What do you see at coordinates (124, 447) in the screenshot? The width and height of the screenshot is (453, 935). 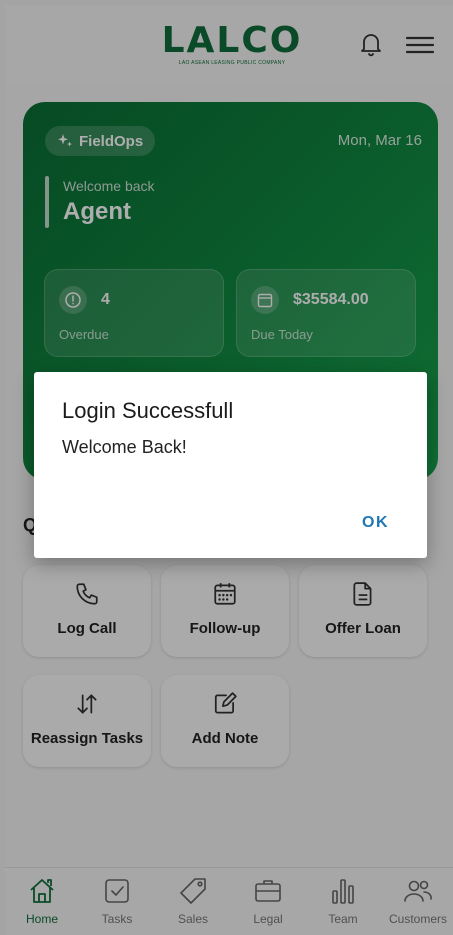 I see `dialog-message: Welcome Back!` at bounding box center [124, 447].